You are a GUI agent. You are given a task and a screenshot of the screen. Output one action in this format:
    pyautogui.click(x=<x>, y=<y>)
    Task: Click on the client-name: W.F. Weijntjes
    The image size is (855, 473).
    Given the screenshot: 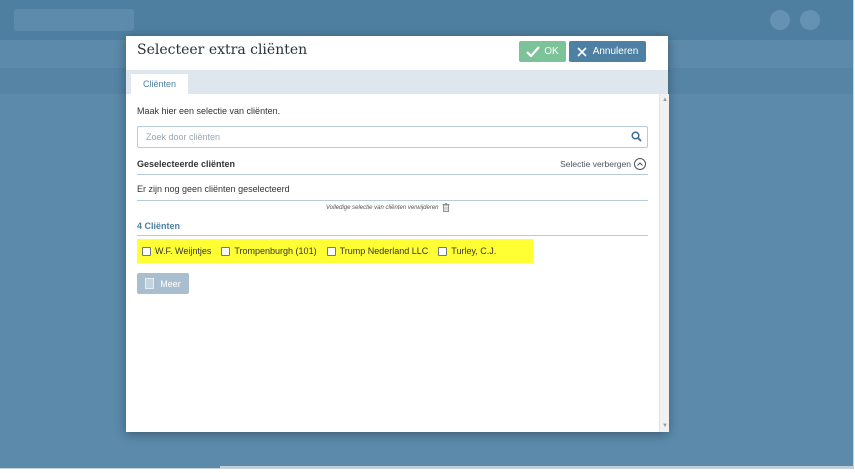 What is the action you would take?
    pyautogui.click(x=183, y=251)
    